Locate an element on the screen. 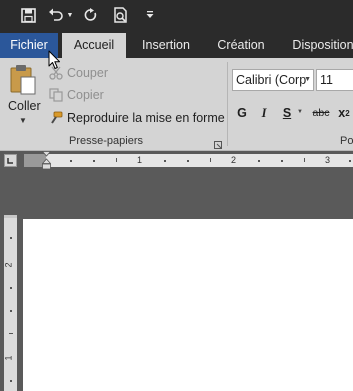 The width and height of the screenshot is (353, 391). font-group-label: Po is located at coordinates (346, 141).